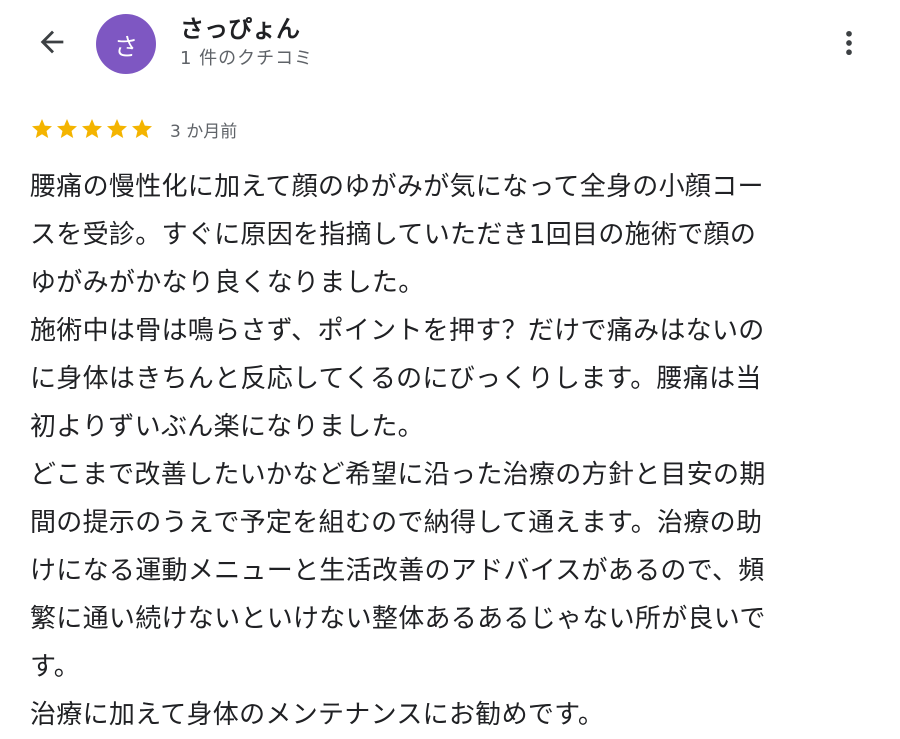 This screenshot has width=900, height=739. Describe the element at coordinates (398, 475) in the screenshot. I see `review-text-line: どこまで改善したいかなど希望に沿った治療の方針と目安の期` at that location.